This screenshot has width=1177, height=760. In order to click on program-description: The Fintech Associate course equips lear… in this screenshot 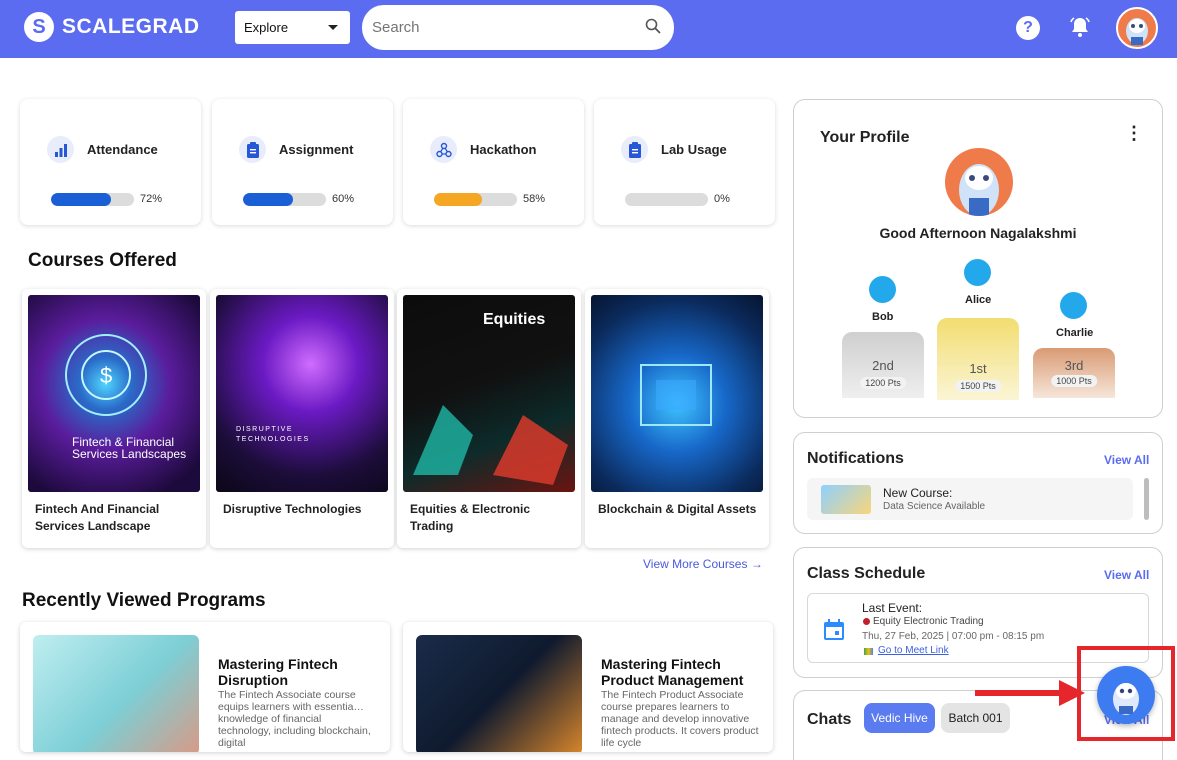, I will do `click(294, 719)`.